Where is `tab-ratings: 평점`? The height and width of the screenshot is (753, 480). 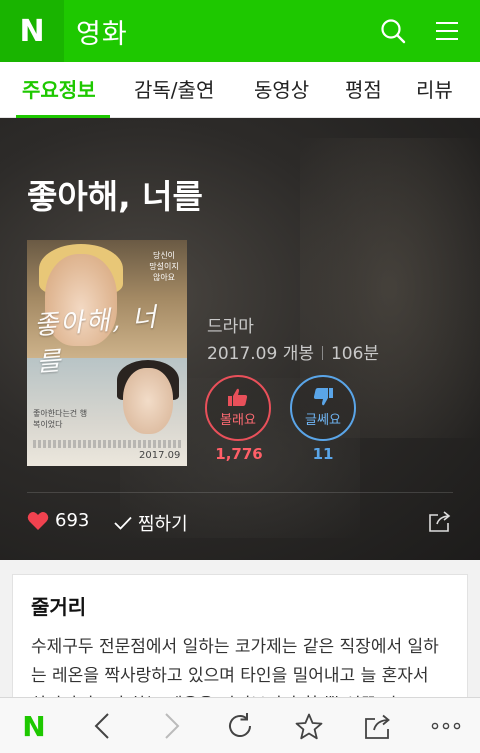 tab-ratings: 평점 is located at coordinates (363, 90).